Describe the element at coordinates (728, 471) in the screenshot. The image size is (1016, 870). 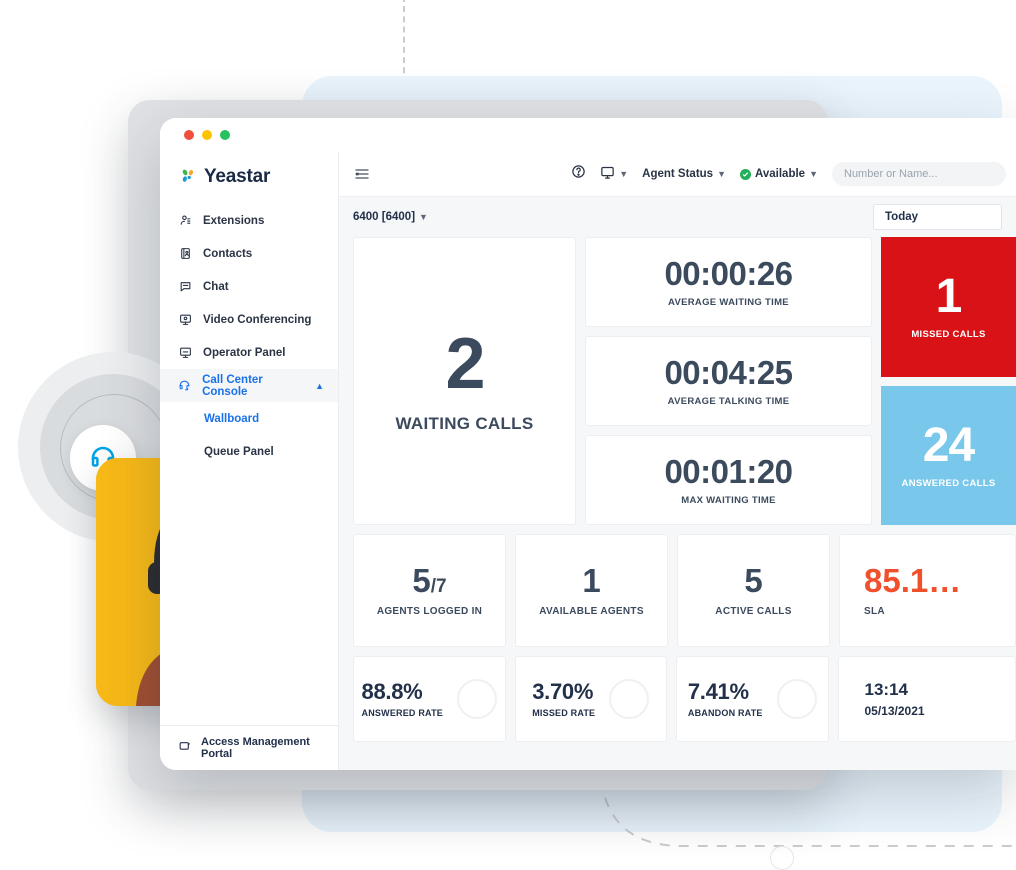
I see `max-waiting-time-value: 00:01:20` at that location.